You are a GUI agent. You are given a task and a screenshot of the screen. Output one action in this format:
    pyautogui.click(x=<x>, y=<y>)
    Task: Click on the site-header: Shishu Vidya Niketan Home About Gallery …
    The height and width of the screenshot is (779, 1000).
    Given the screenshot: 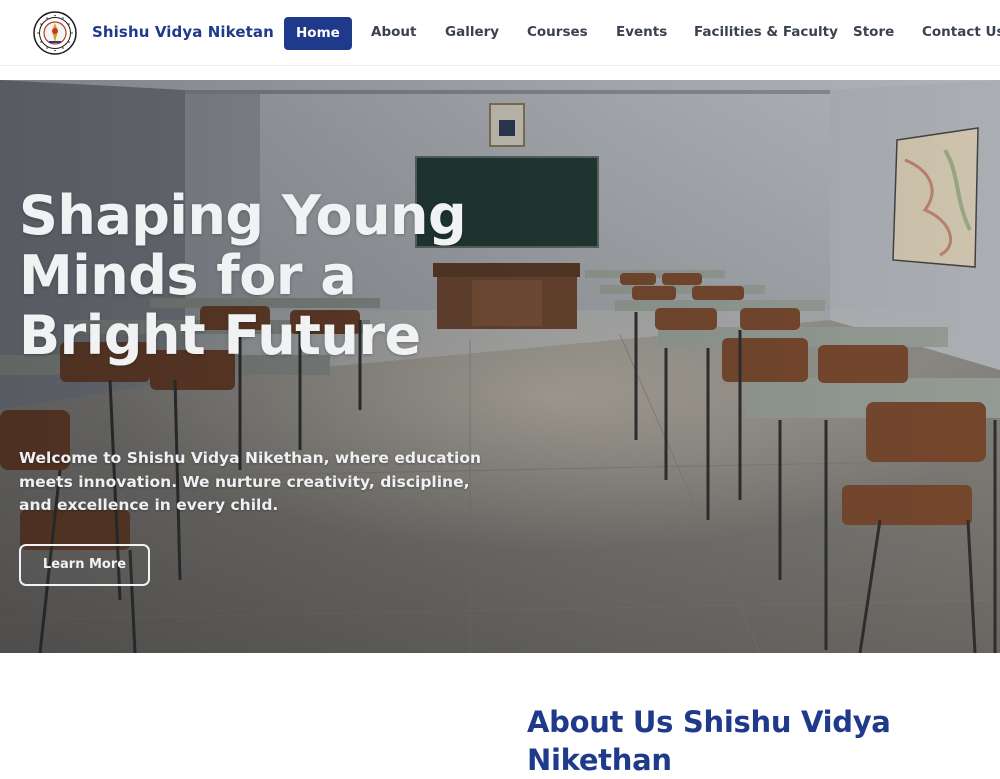 What is the action you would take?
    pyautogui.click(x=500, y=33)
    